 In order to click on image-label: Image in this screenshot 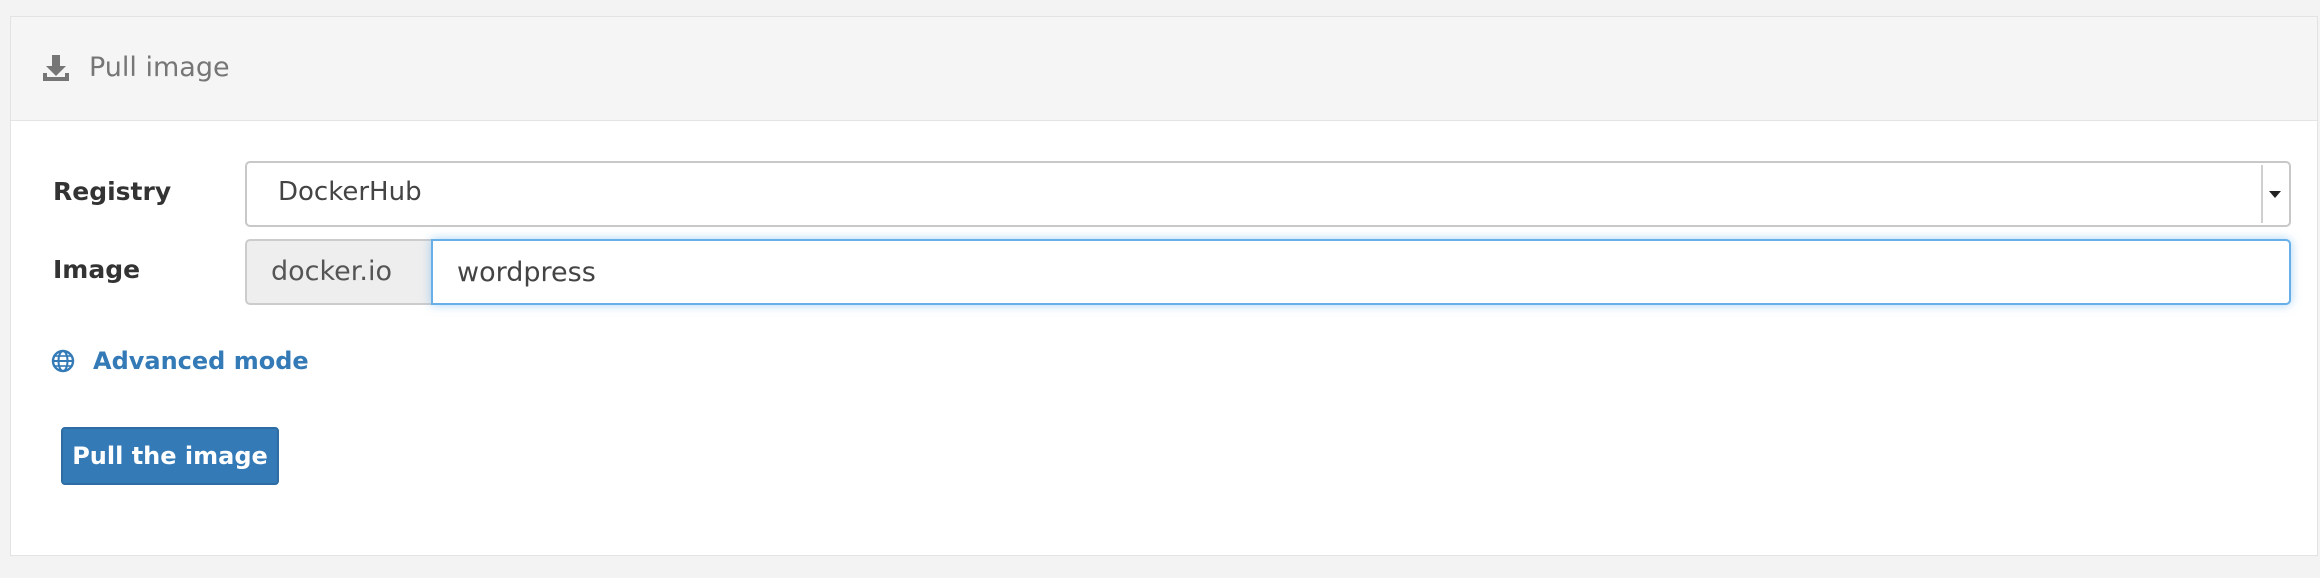, I will do `click(97, 269)`.